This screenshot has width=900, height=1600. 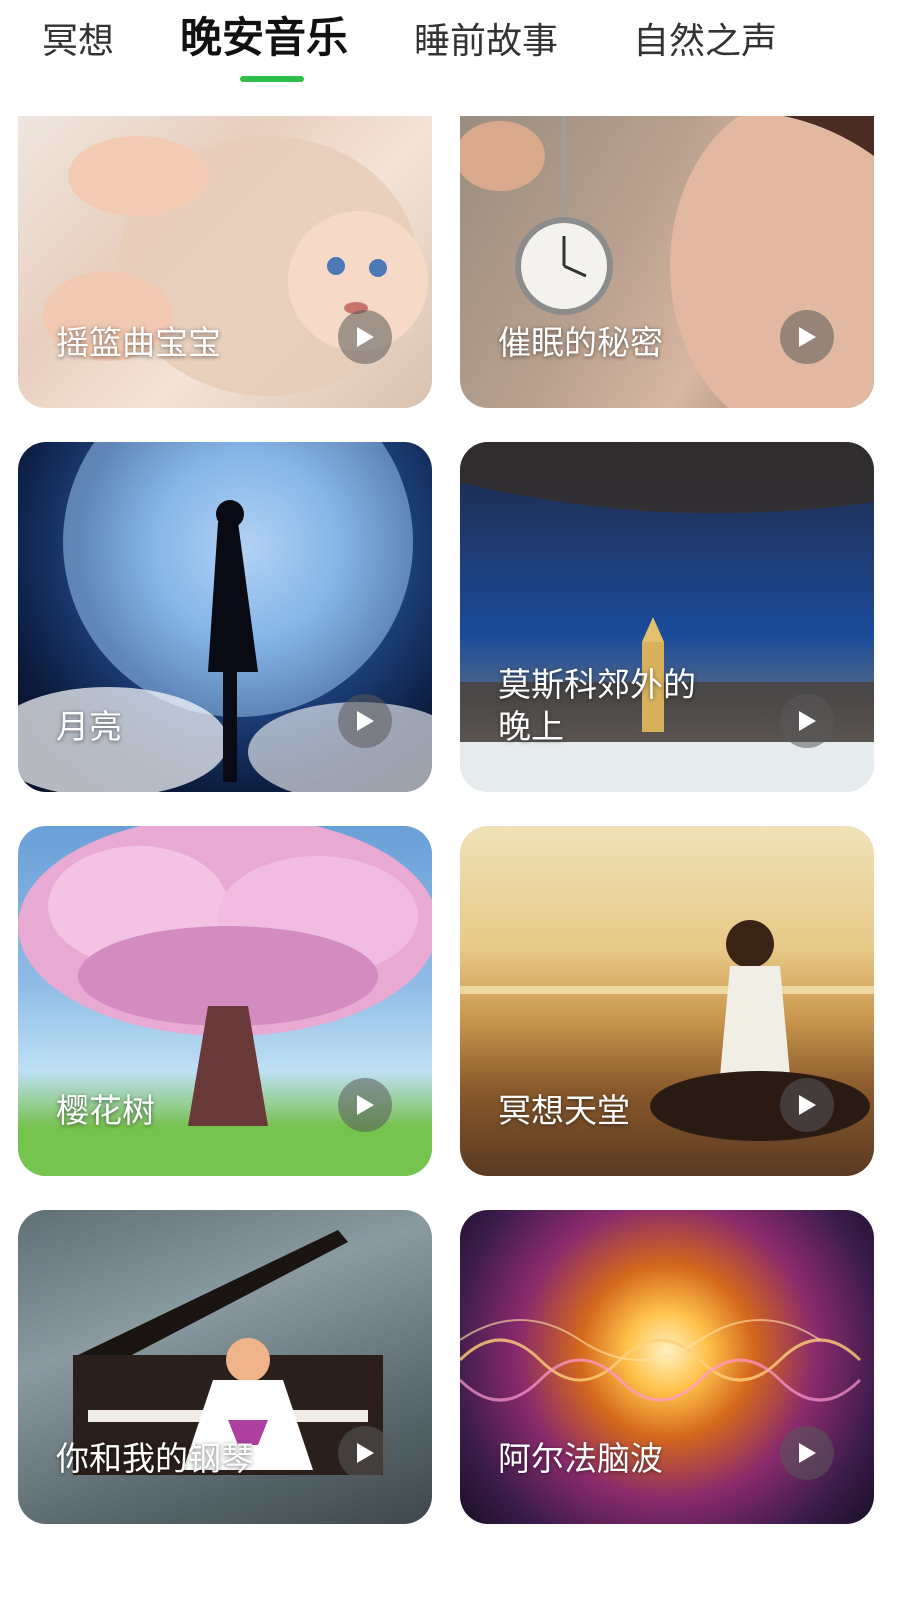 What do you see at coordinates (225, 617) in the screenshot?
I see `music-card-moon: 月亮` at bounding box center [225, 617].